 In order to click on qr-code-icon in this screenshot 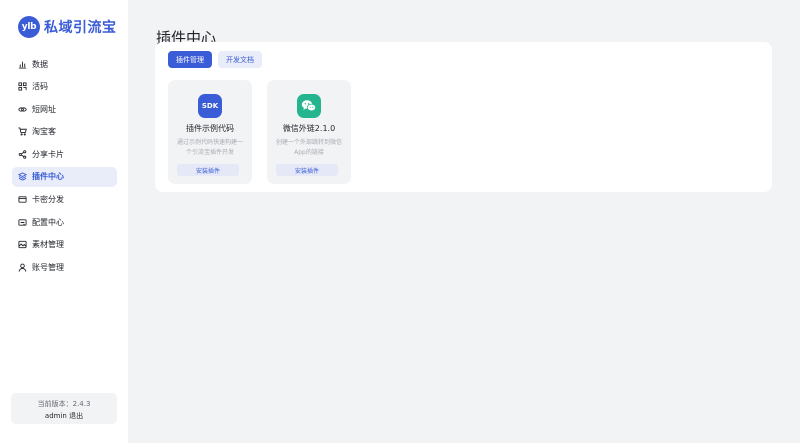, I will do `click(22, 86)`.